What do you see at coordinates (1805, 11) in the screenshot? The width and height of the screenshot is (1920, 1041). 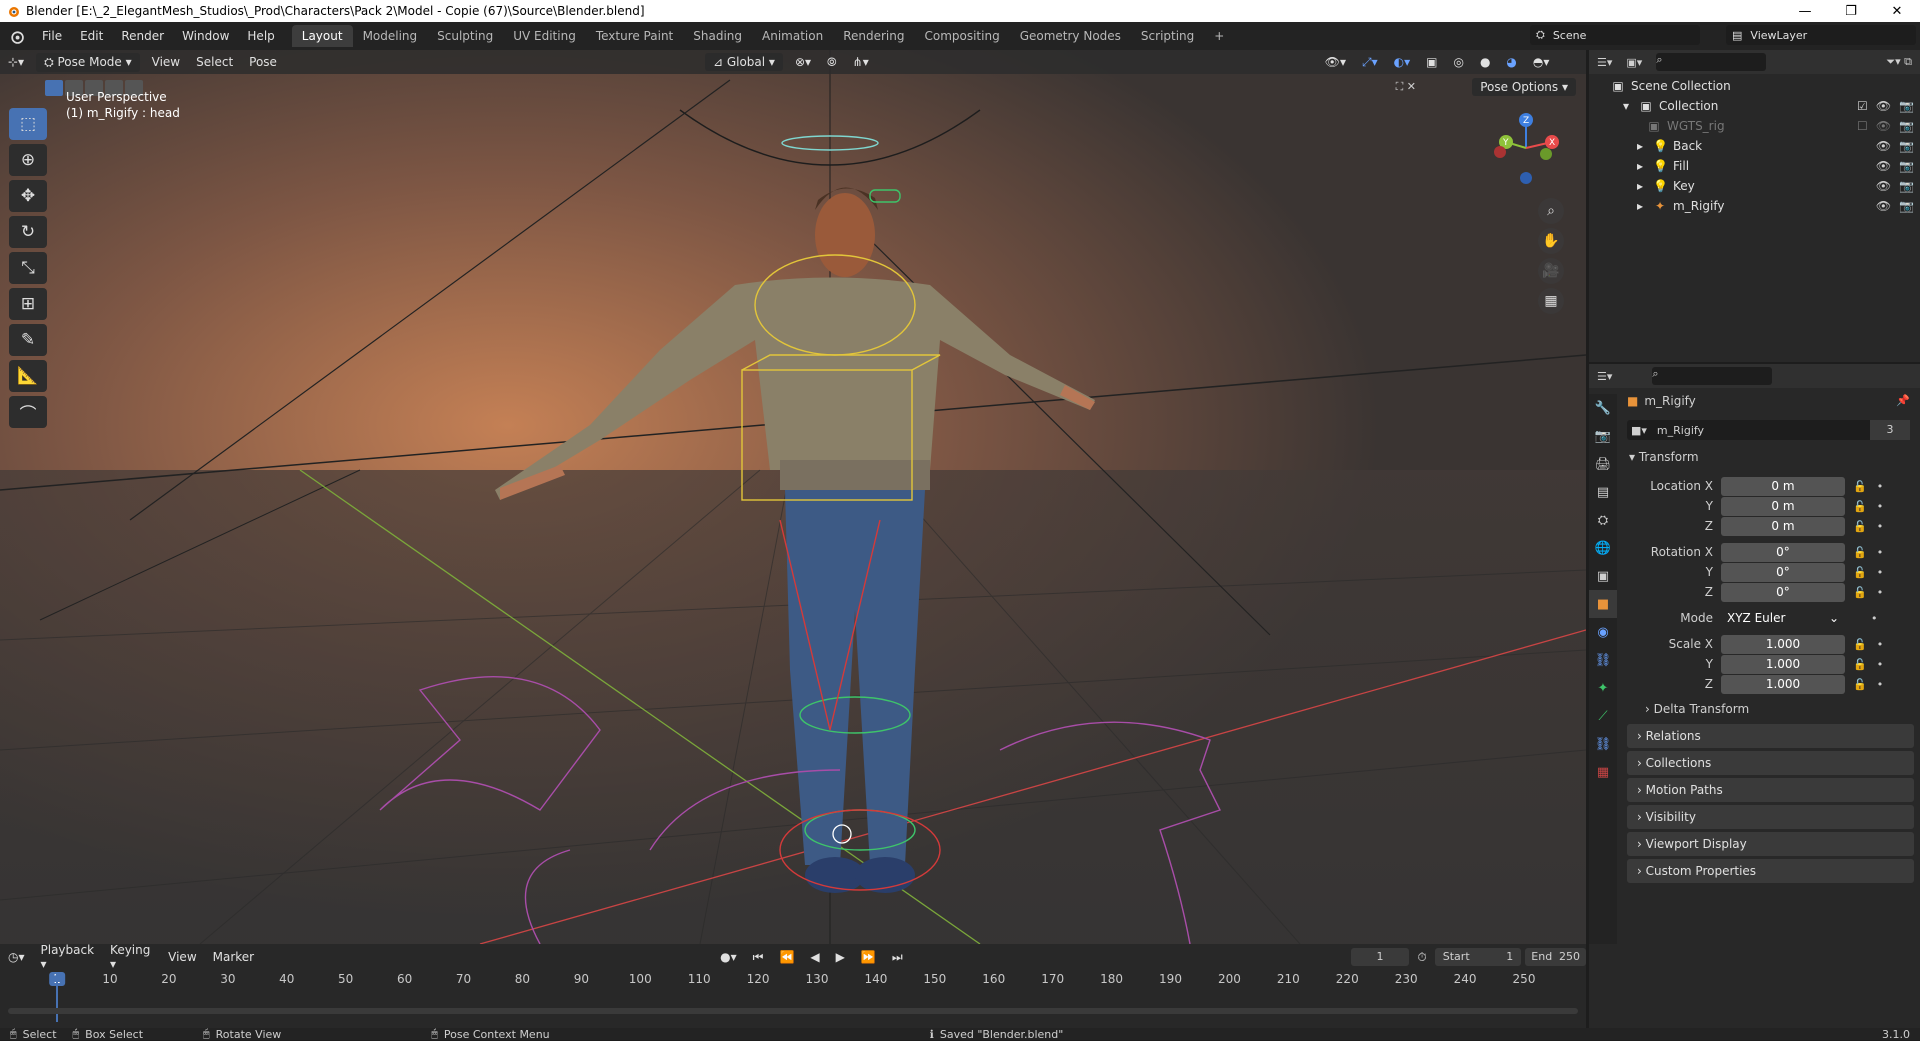 I see `minimize-button: —` at bounding box center [1805, 11].